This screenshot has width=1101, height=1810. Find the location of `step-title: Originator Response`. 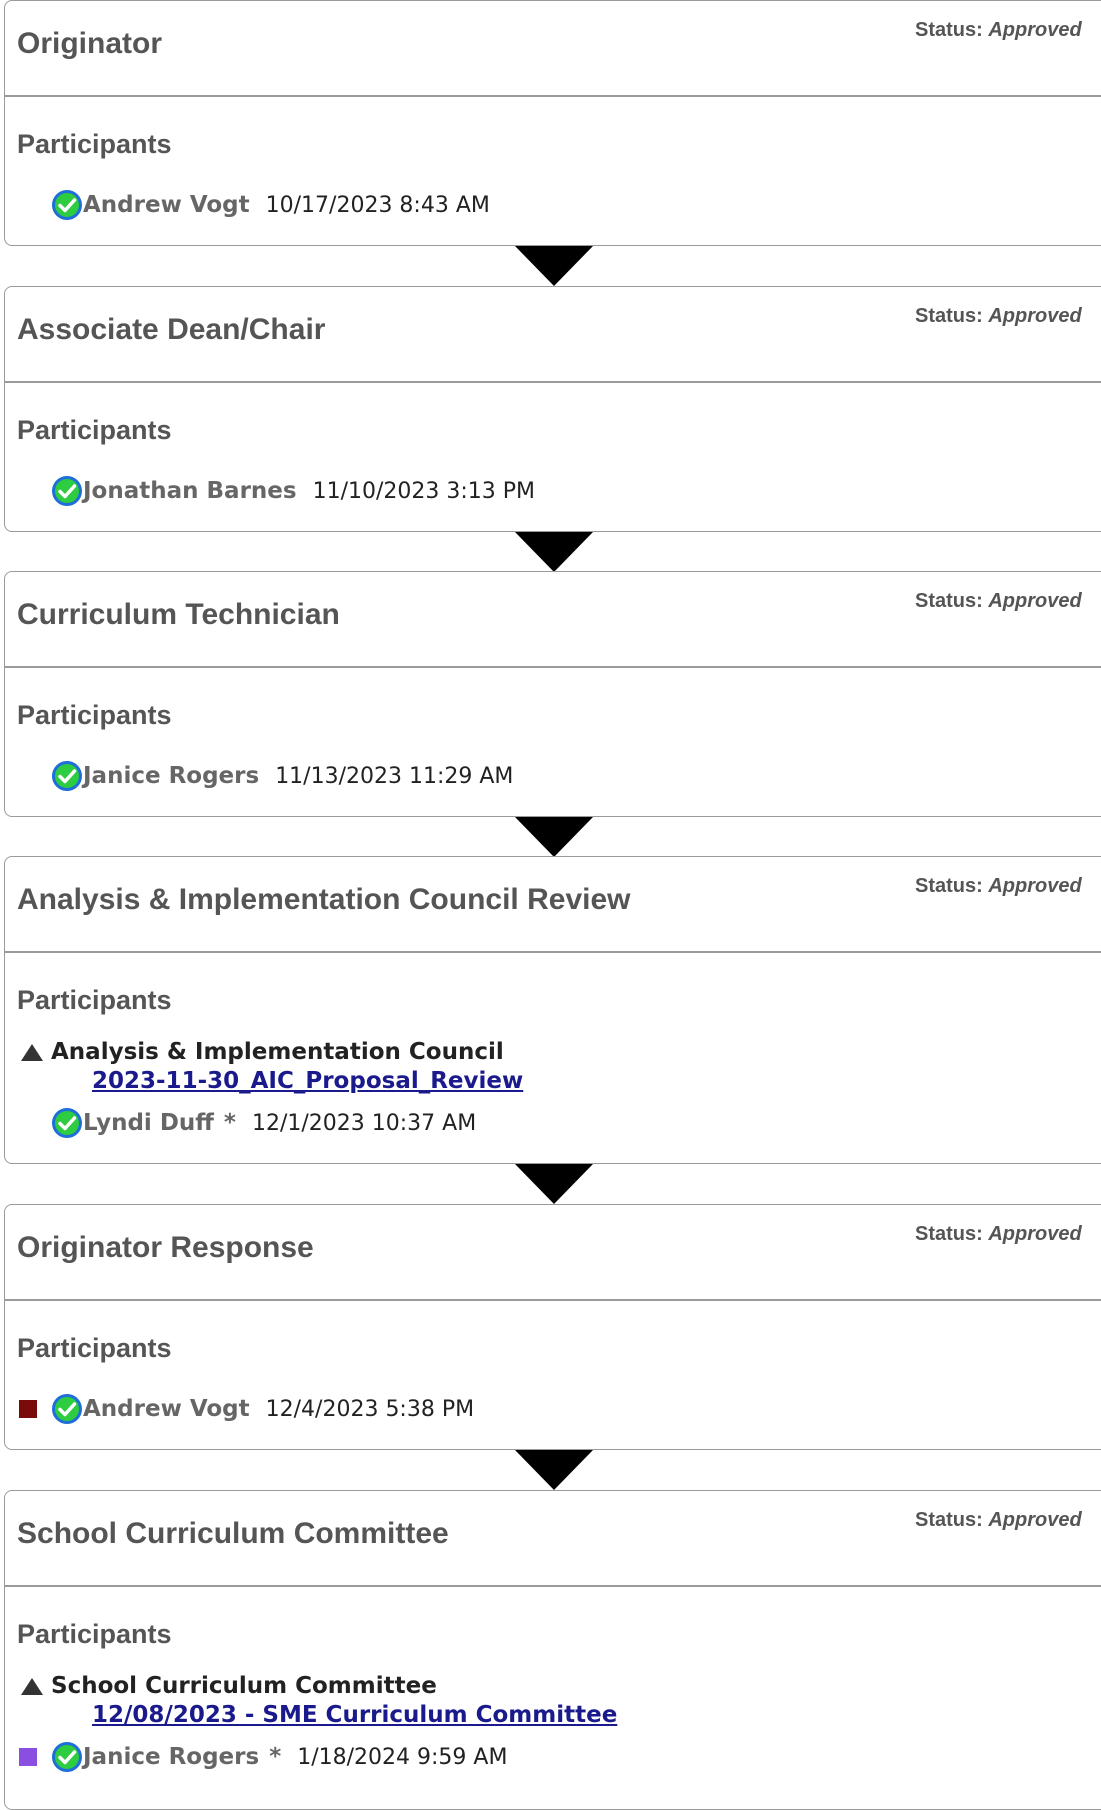

step-title: Originator Response is located at coordinates (165, 1247).